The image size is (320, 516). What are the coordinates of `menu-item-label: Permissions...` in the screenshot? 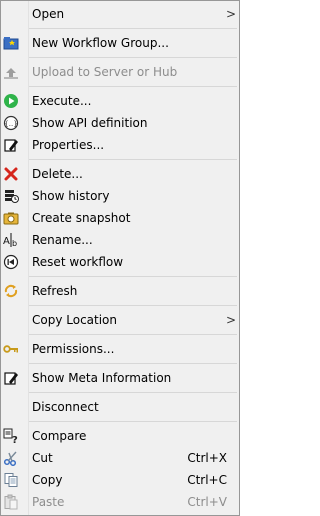 It's located at (73, 349).